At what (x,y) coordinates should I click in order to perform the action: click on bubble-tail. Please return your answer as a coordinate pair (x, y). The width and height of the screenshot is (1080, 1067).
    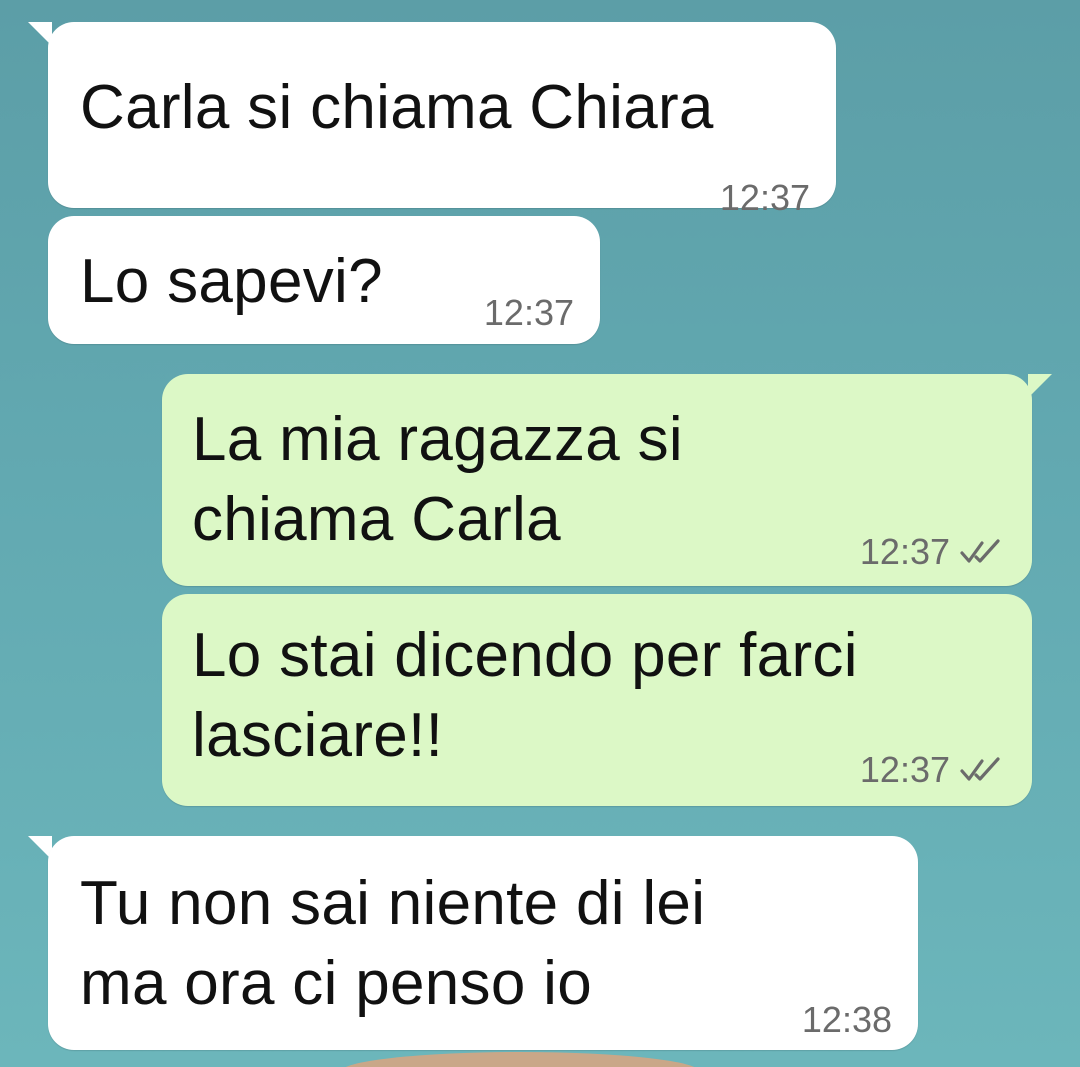
    Looking at the image, I should click on (1040, 386).